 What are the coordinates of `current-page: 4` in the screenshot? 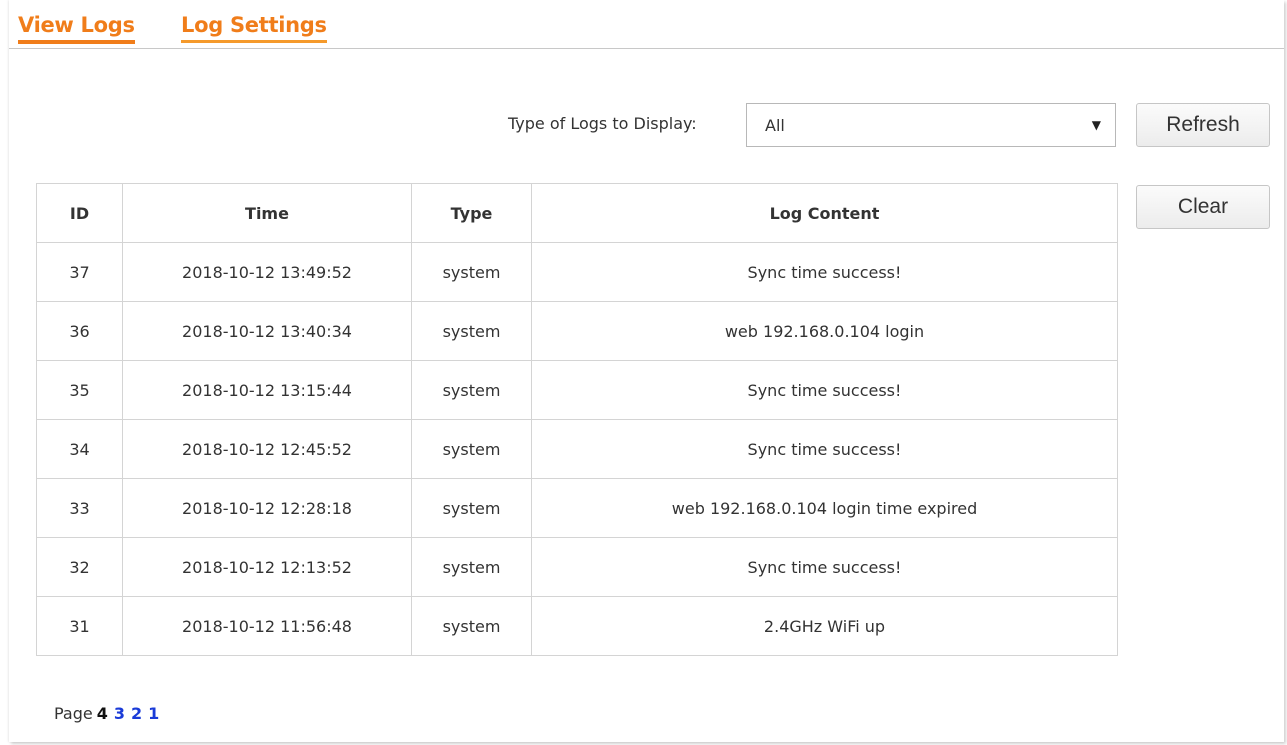 It's located at (102, 713).